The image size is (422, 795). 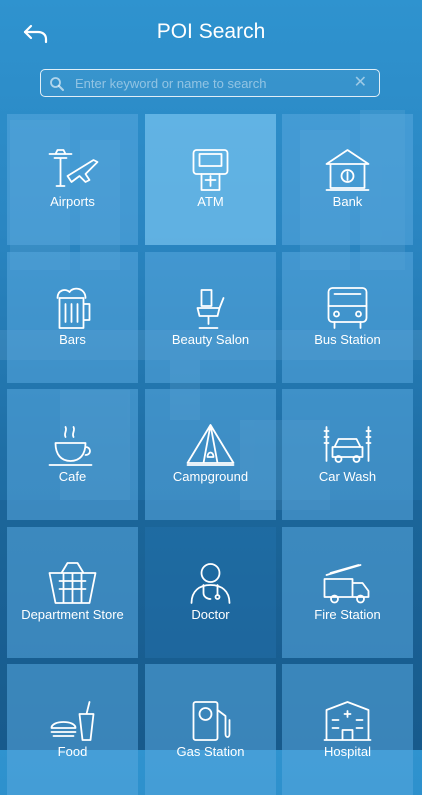 What do you see at coordinates (73, 308) in the screenshot?
I see `beer-icon` at bounding box center [73, 308].